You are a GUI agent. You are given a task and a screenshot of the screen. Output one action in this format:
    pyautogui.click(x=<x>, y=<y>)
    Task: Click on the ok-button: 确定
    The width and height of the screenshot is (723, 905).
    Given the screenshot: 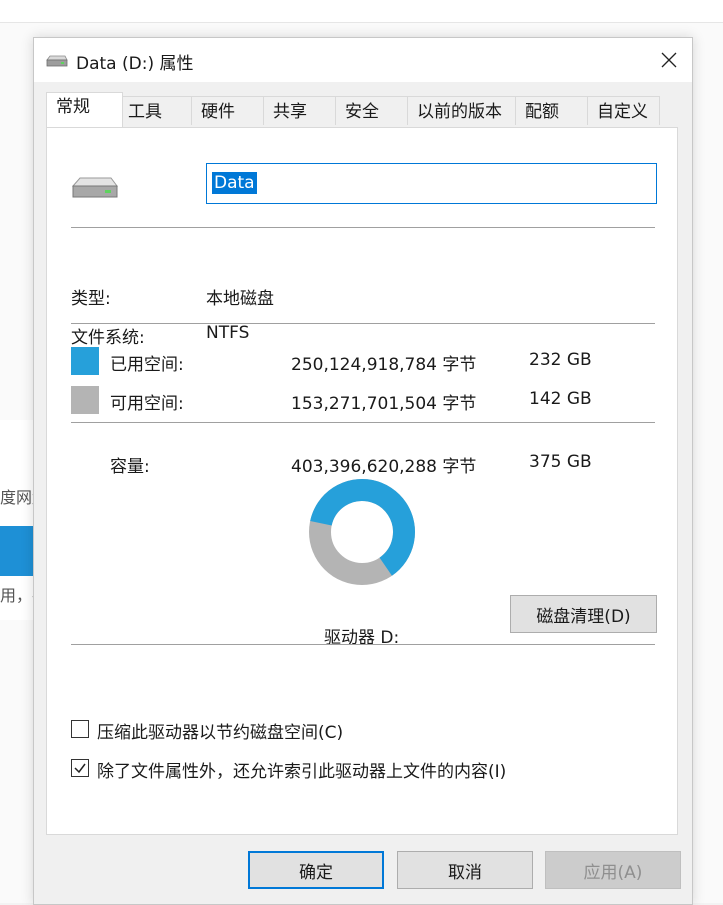 What is the action you would take?
    pyautogui.click(x=316, y=870)
    